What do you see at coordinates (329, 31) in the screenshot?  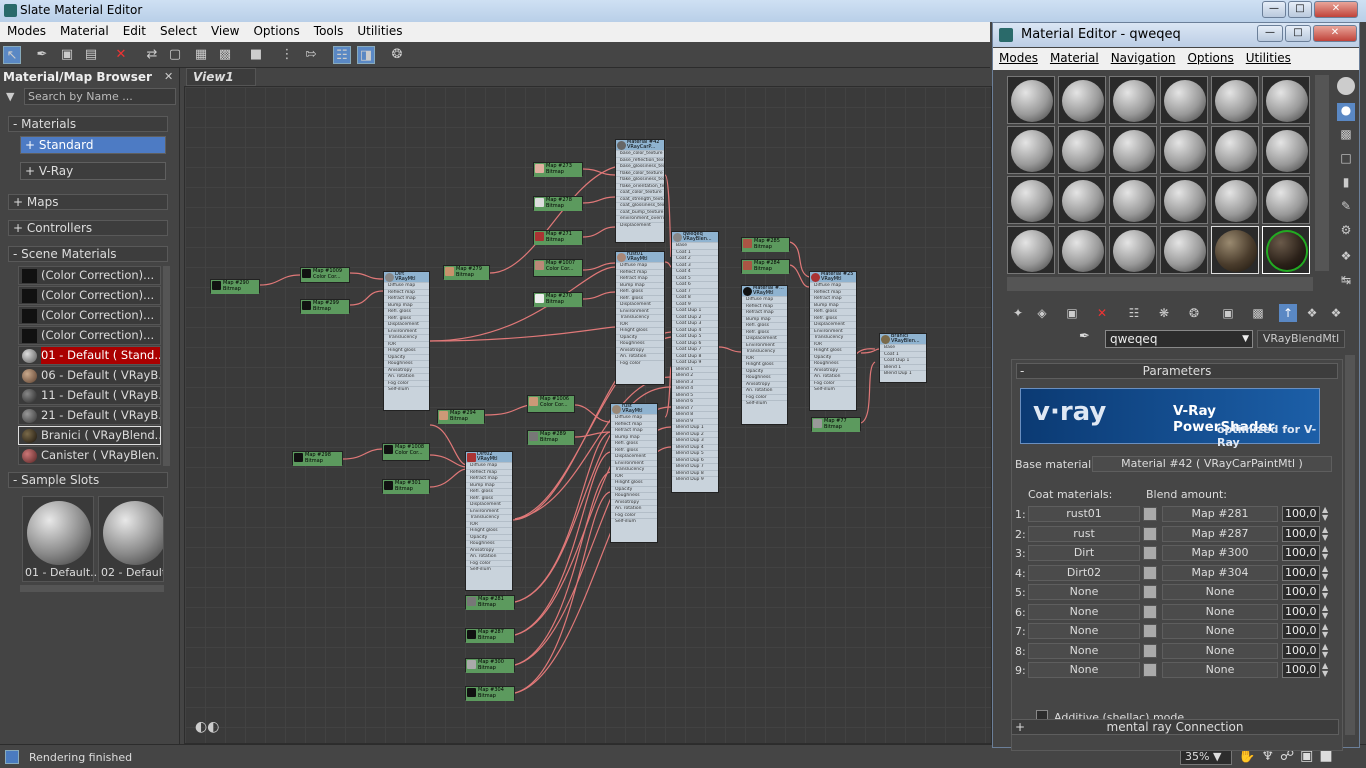 I see `menu-tools: Tools` at bounding box center [329, 31].